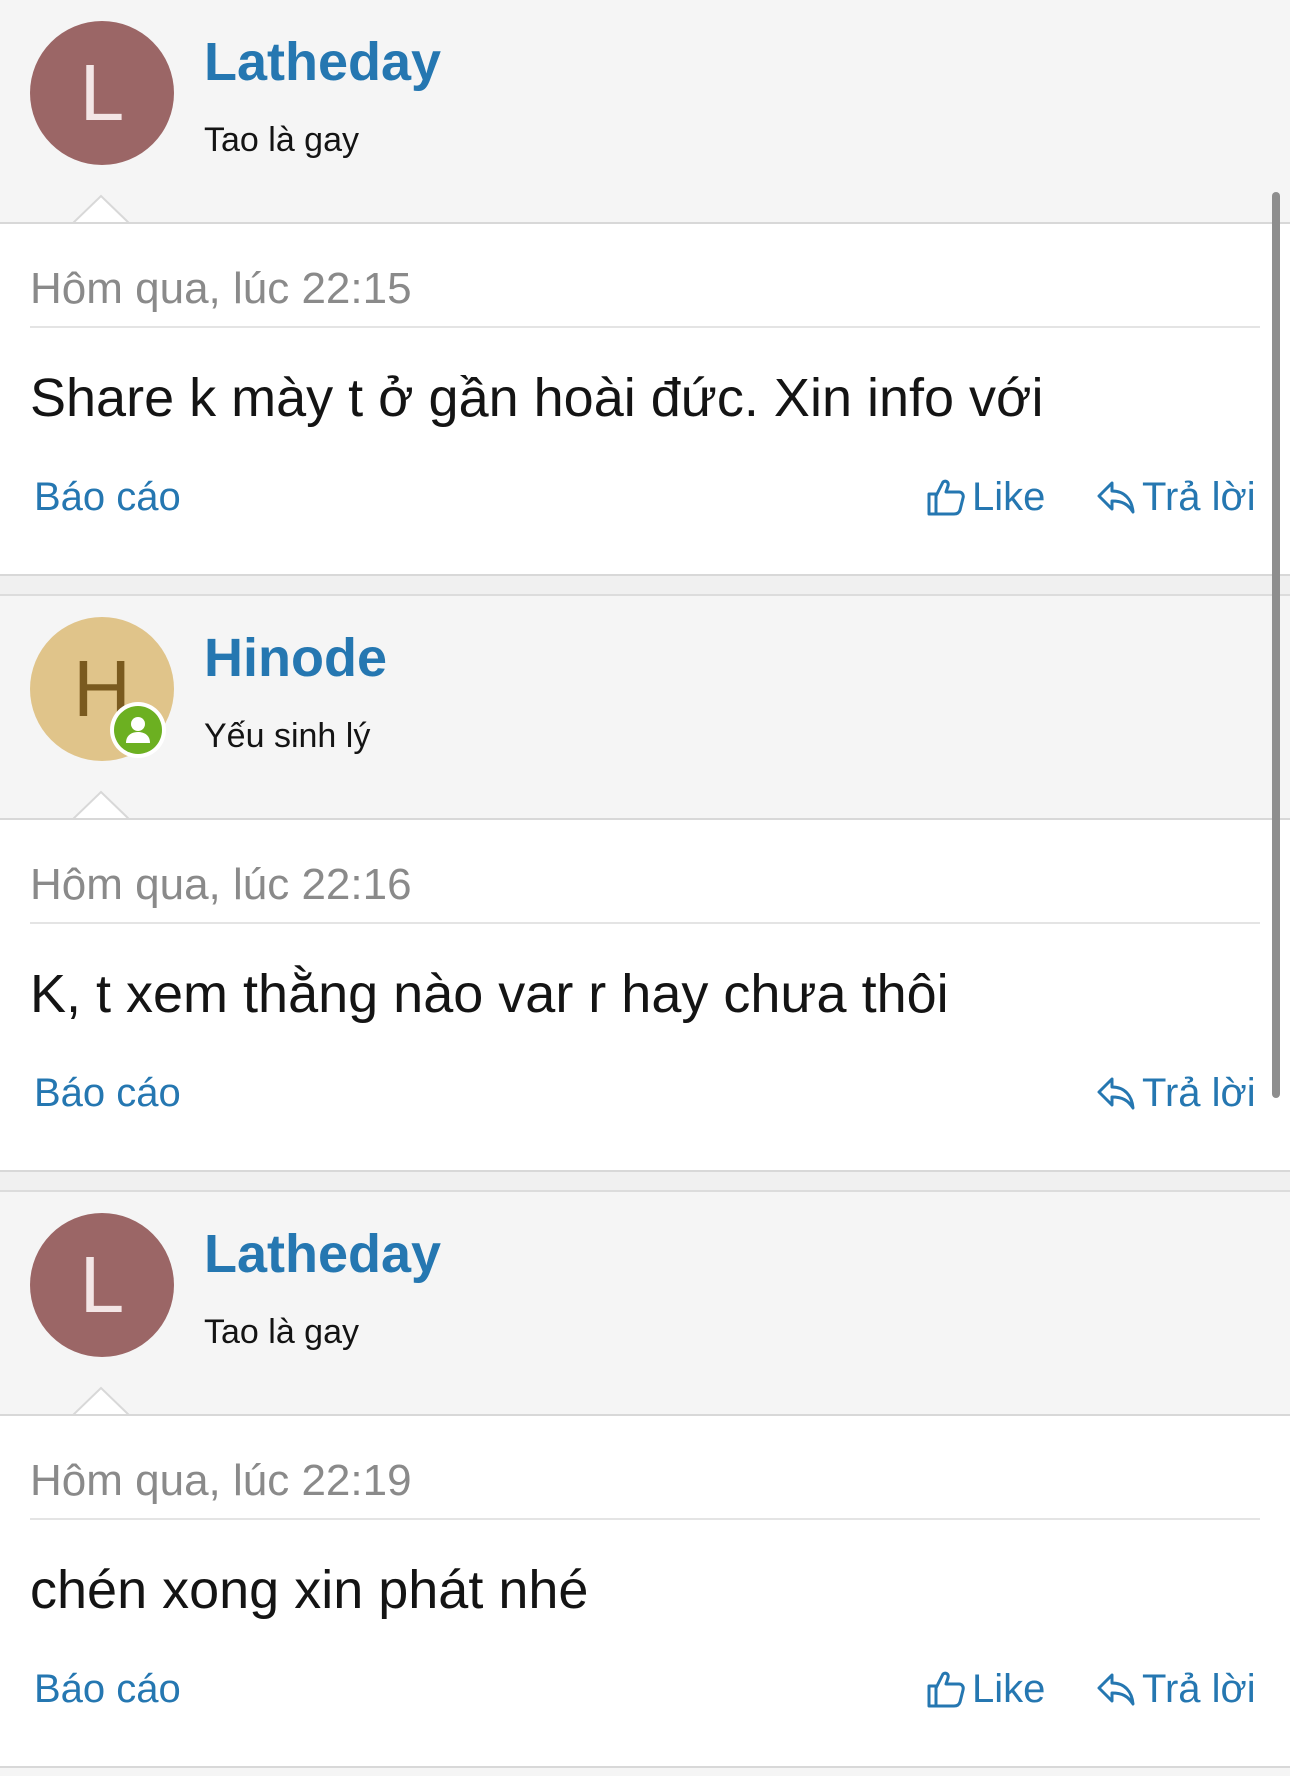 The width and height of the screenshot is (1290, 1776). What do you see at coordinates (309, 1590) in the screenshot?
I see `post-message: chén xong xin phát nhé` at bounding box center [309, 1590].